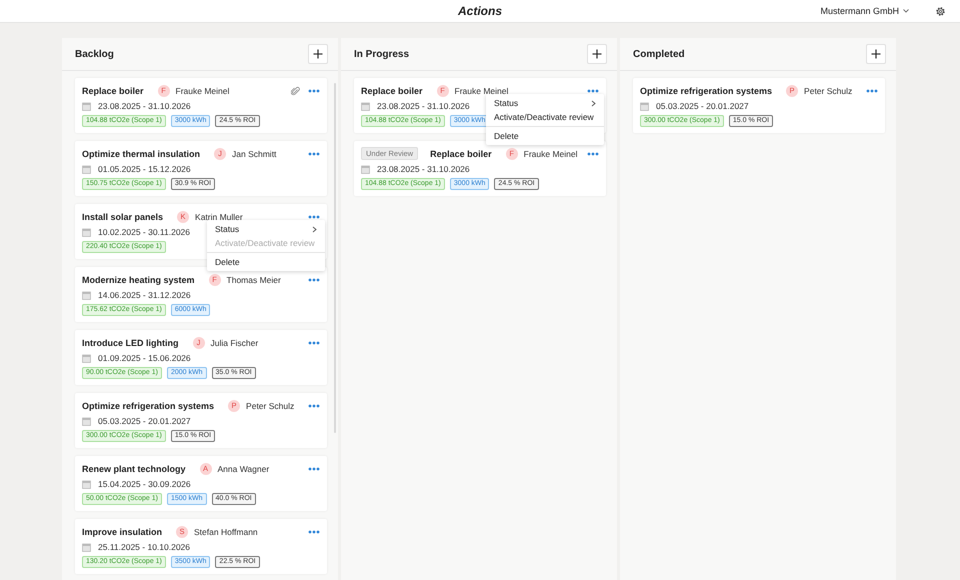  I want to click on column-title: Completed, so click(659, 54).